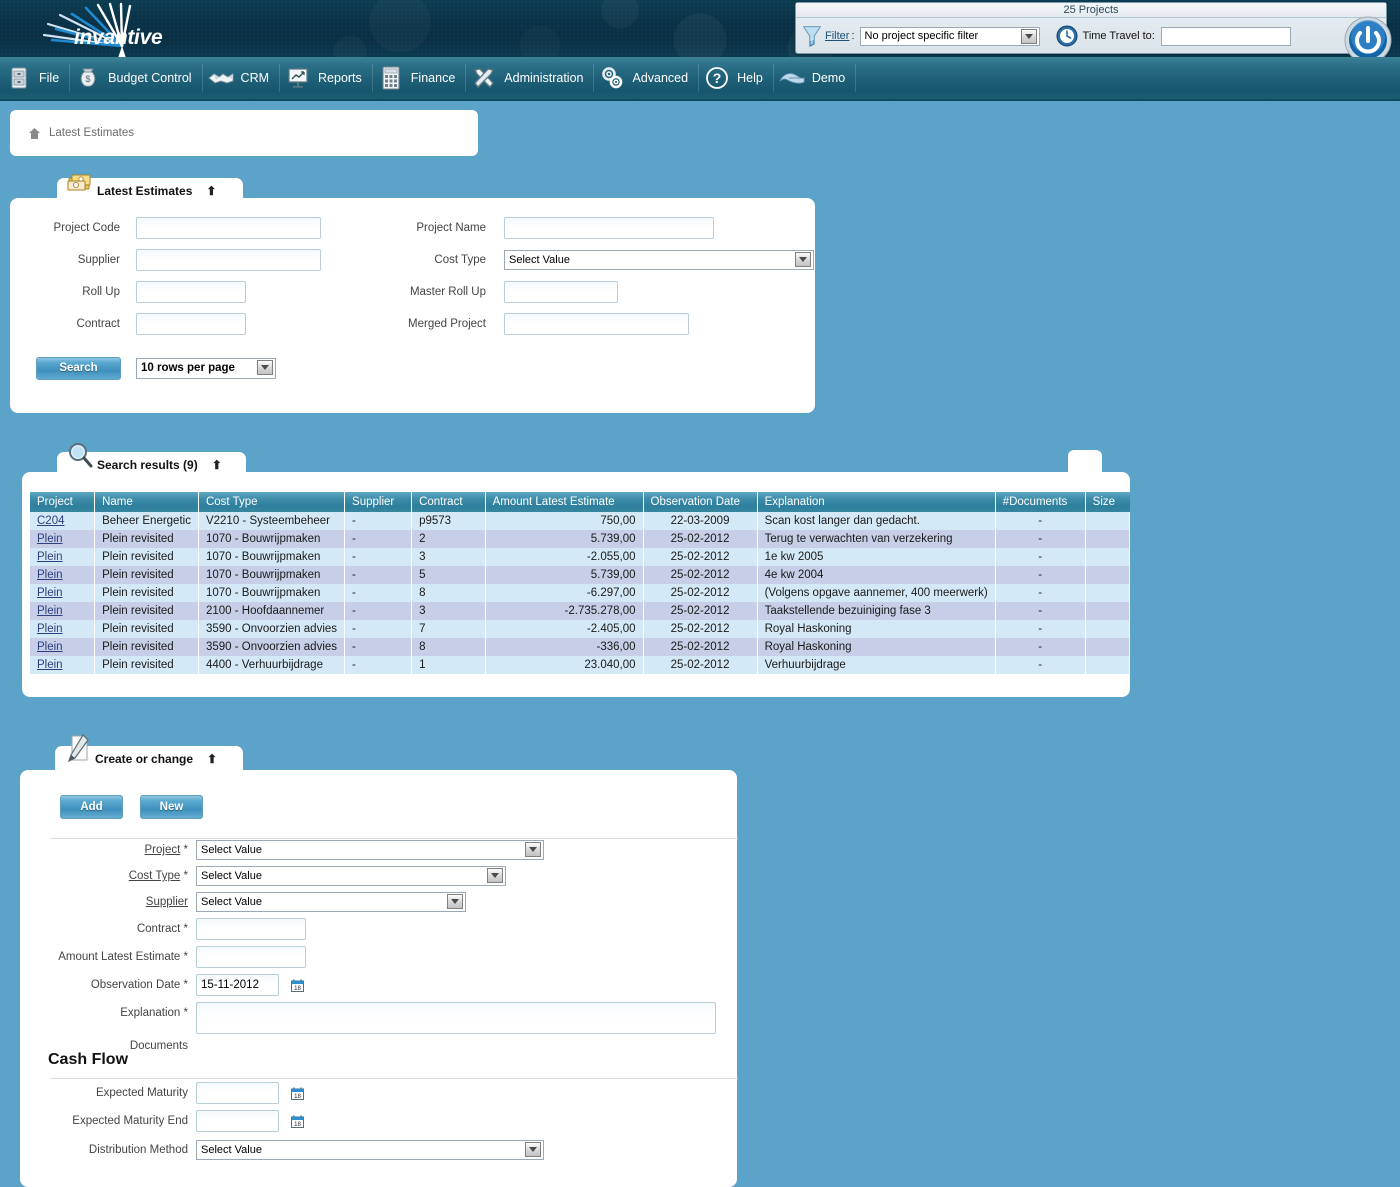  What do you see at coordinates (331, 902) in the screenshot?
I see `select-create-supplier: Select Value` at bounding box center [331, 902].